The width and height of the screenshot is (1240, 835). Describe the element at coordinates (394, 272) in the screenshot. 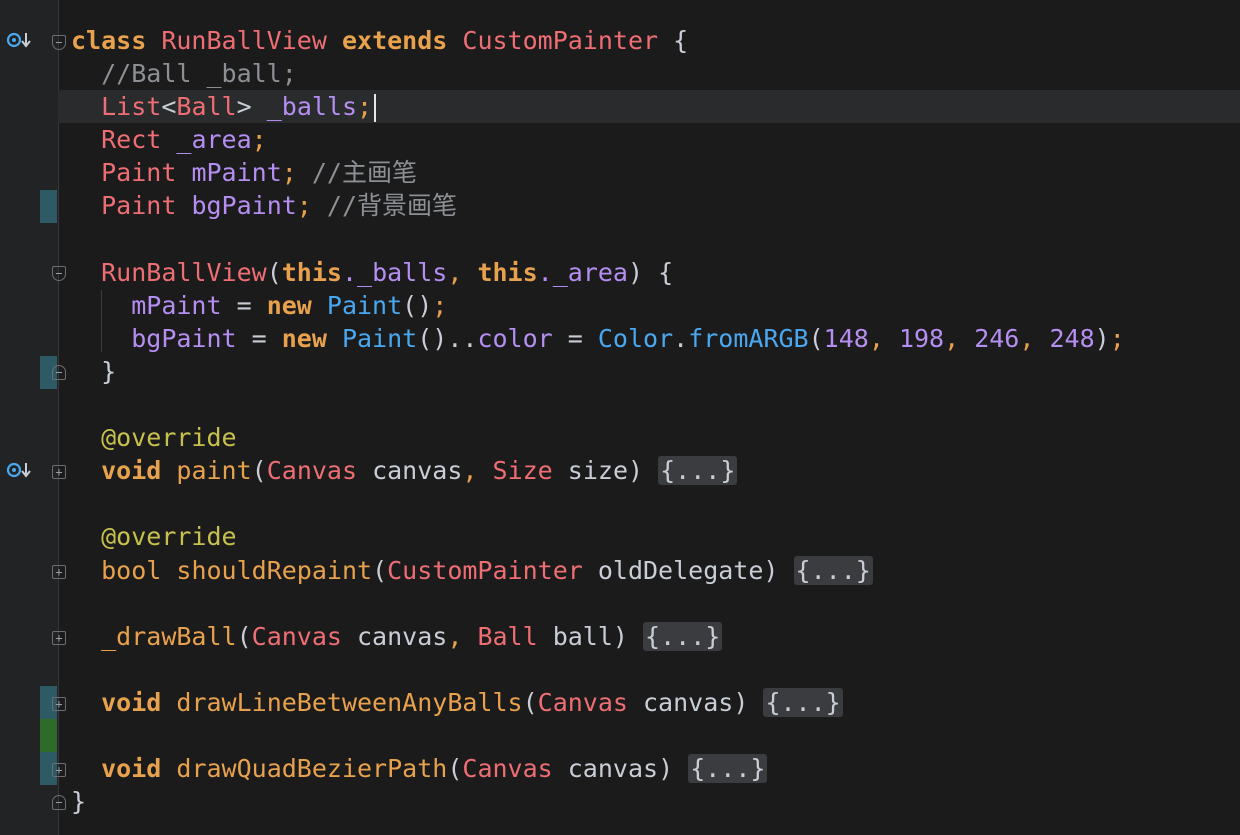

I see `field-ref: ._balls` at that location.